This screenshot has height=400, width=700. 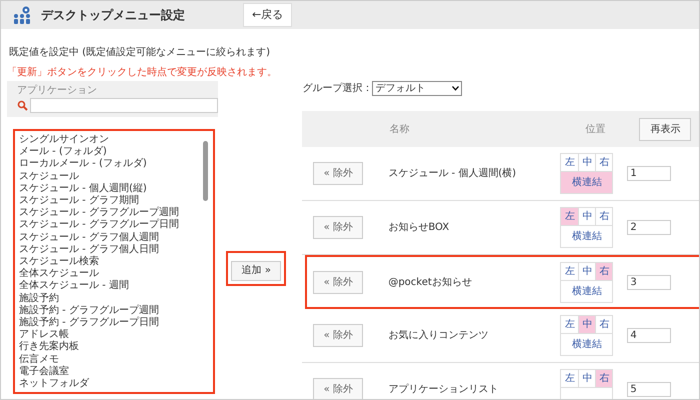 I want to click on position-option: 左, so click(x=569, y=216).